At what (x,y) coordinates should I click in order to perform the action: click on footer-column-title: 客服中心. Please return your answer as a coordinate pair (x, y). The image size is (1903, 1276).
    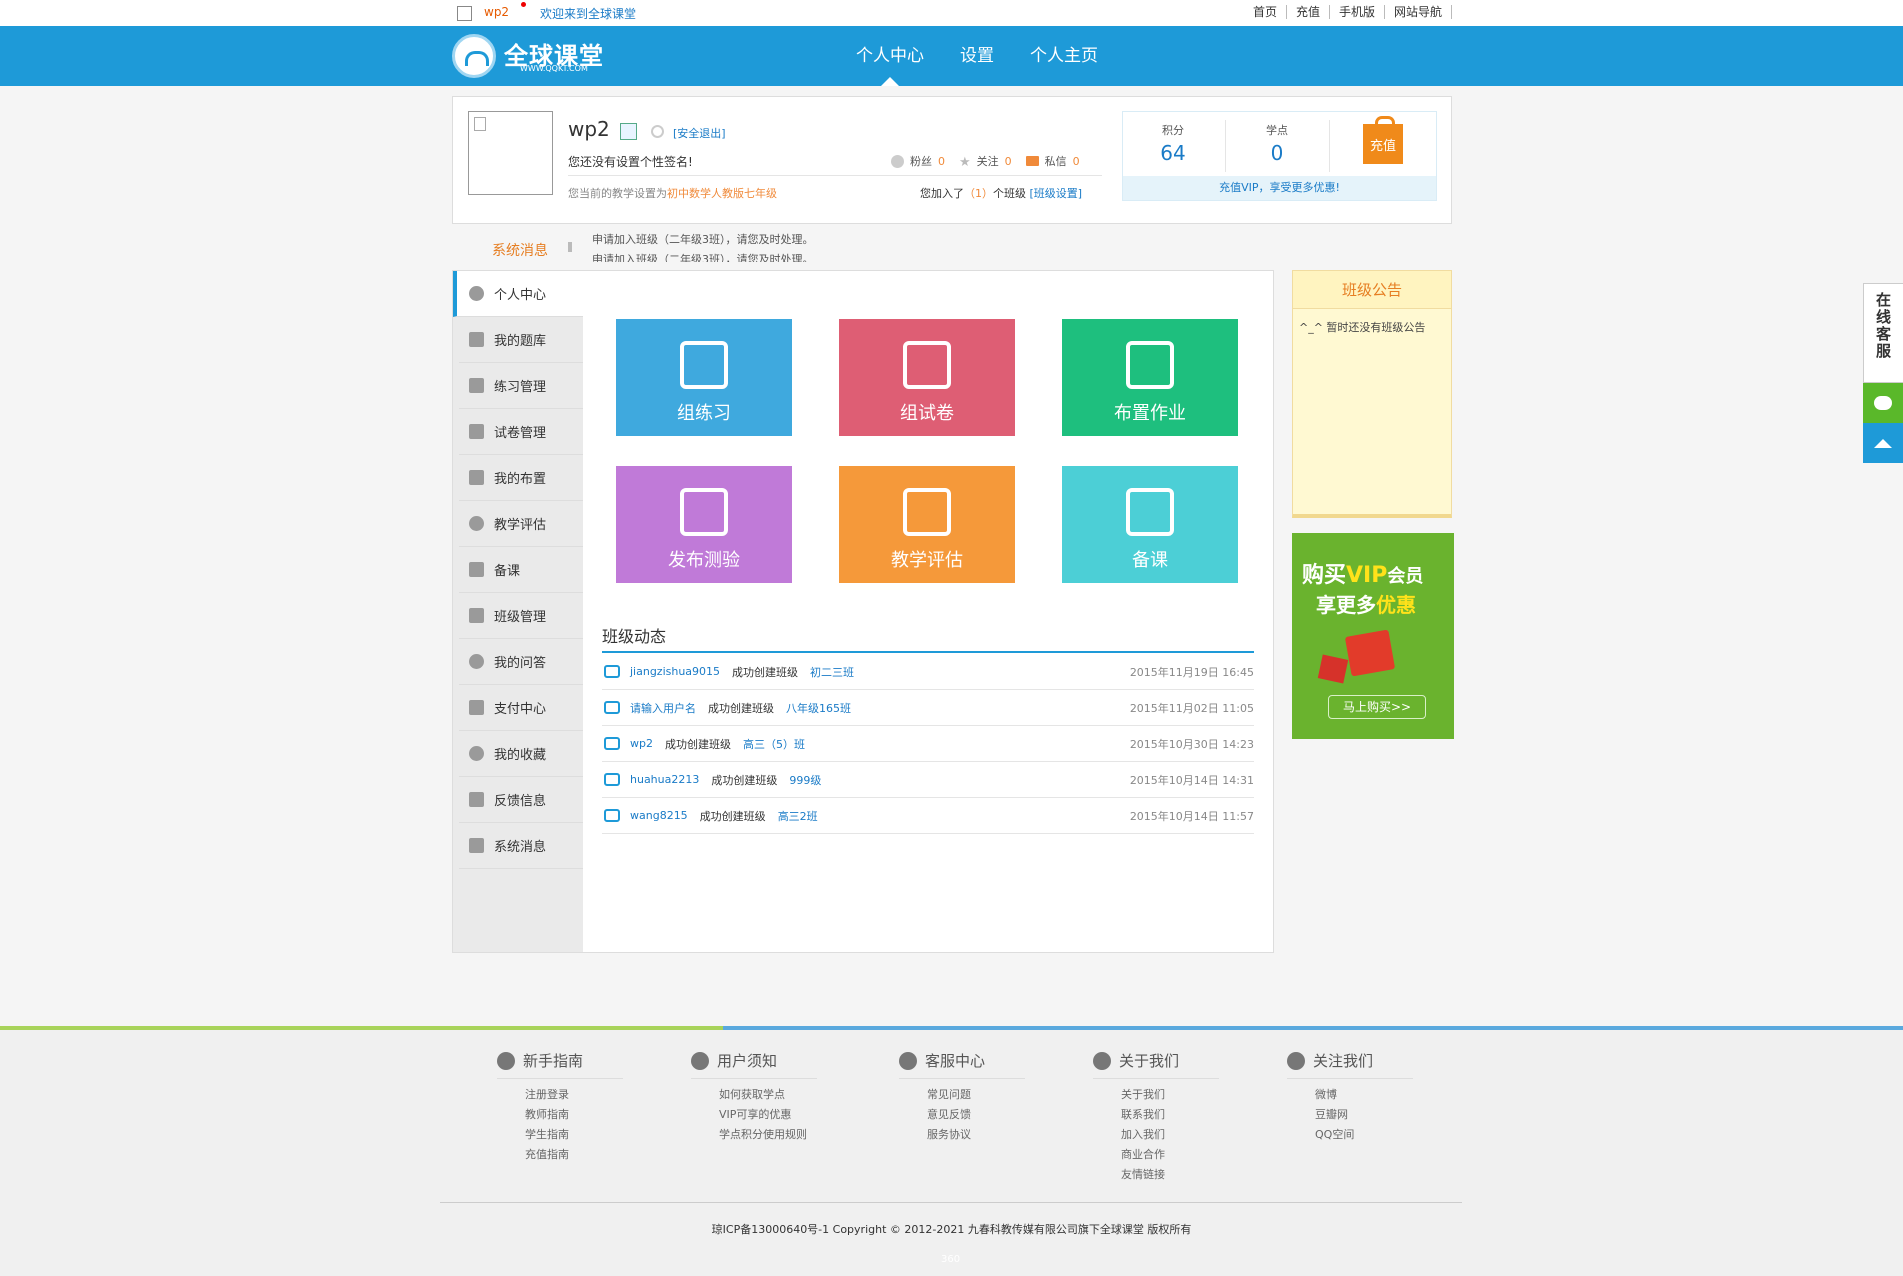
    Looking at the image, I should click on (955, 1061).